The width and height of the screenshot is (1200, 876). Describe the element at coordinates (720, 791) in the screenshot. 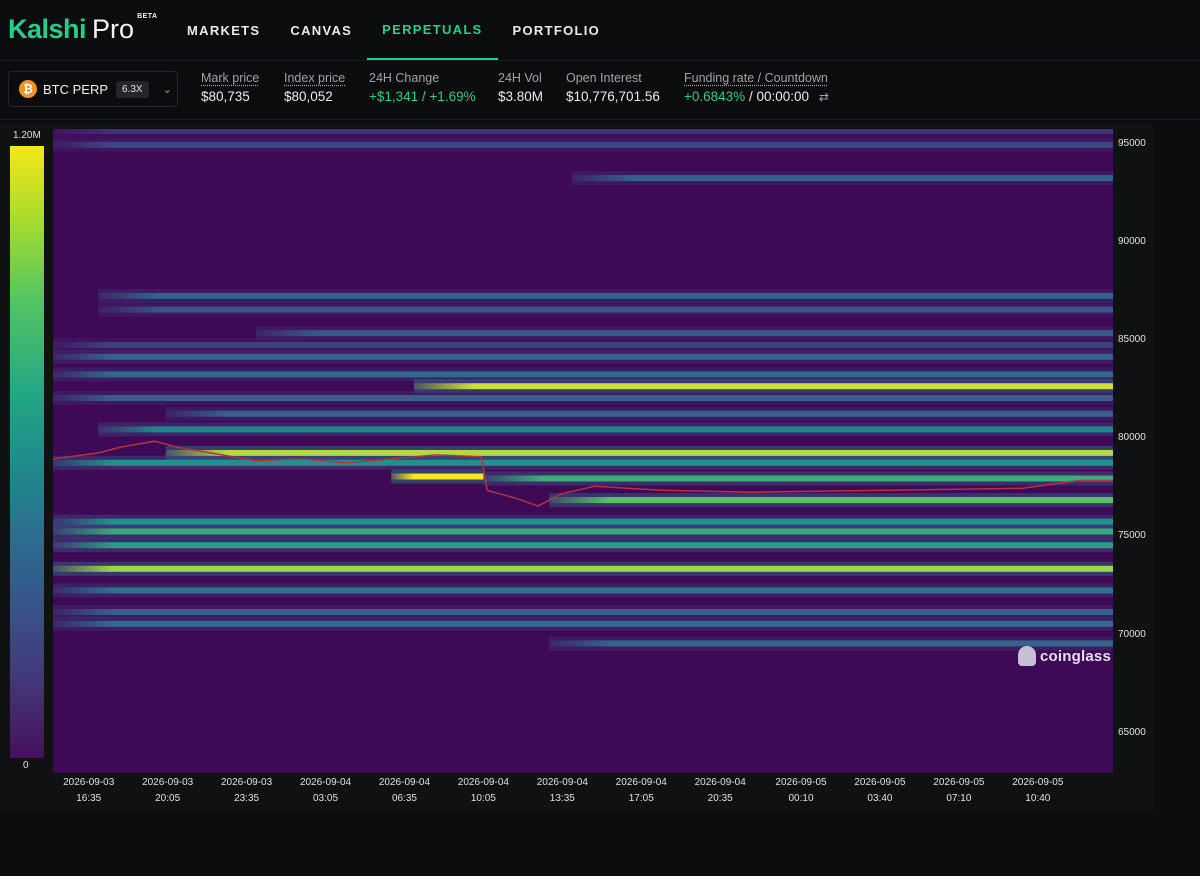

I see `time-tick-label: 2026-09-04 20:35` at that location.